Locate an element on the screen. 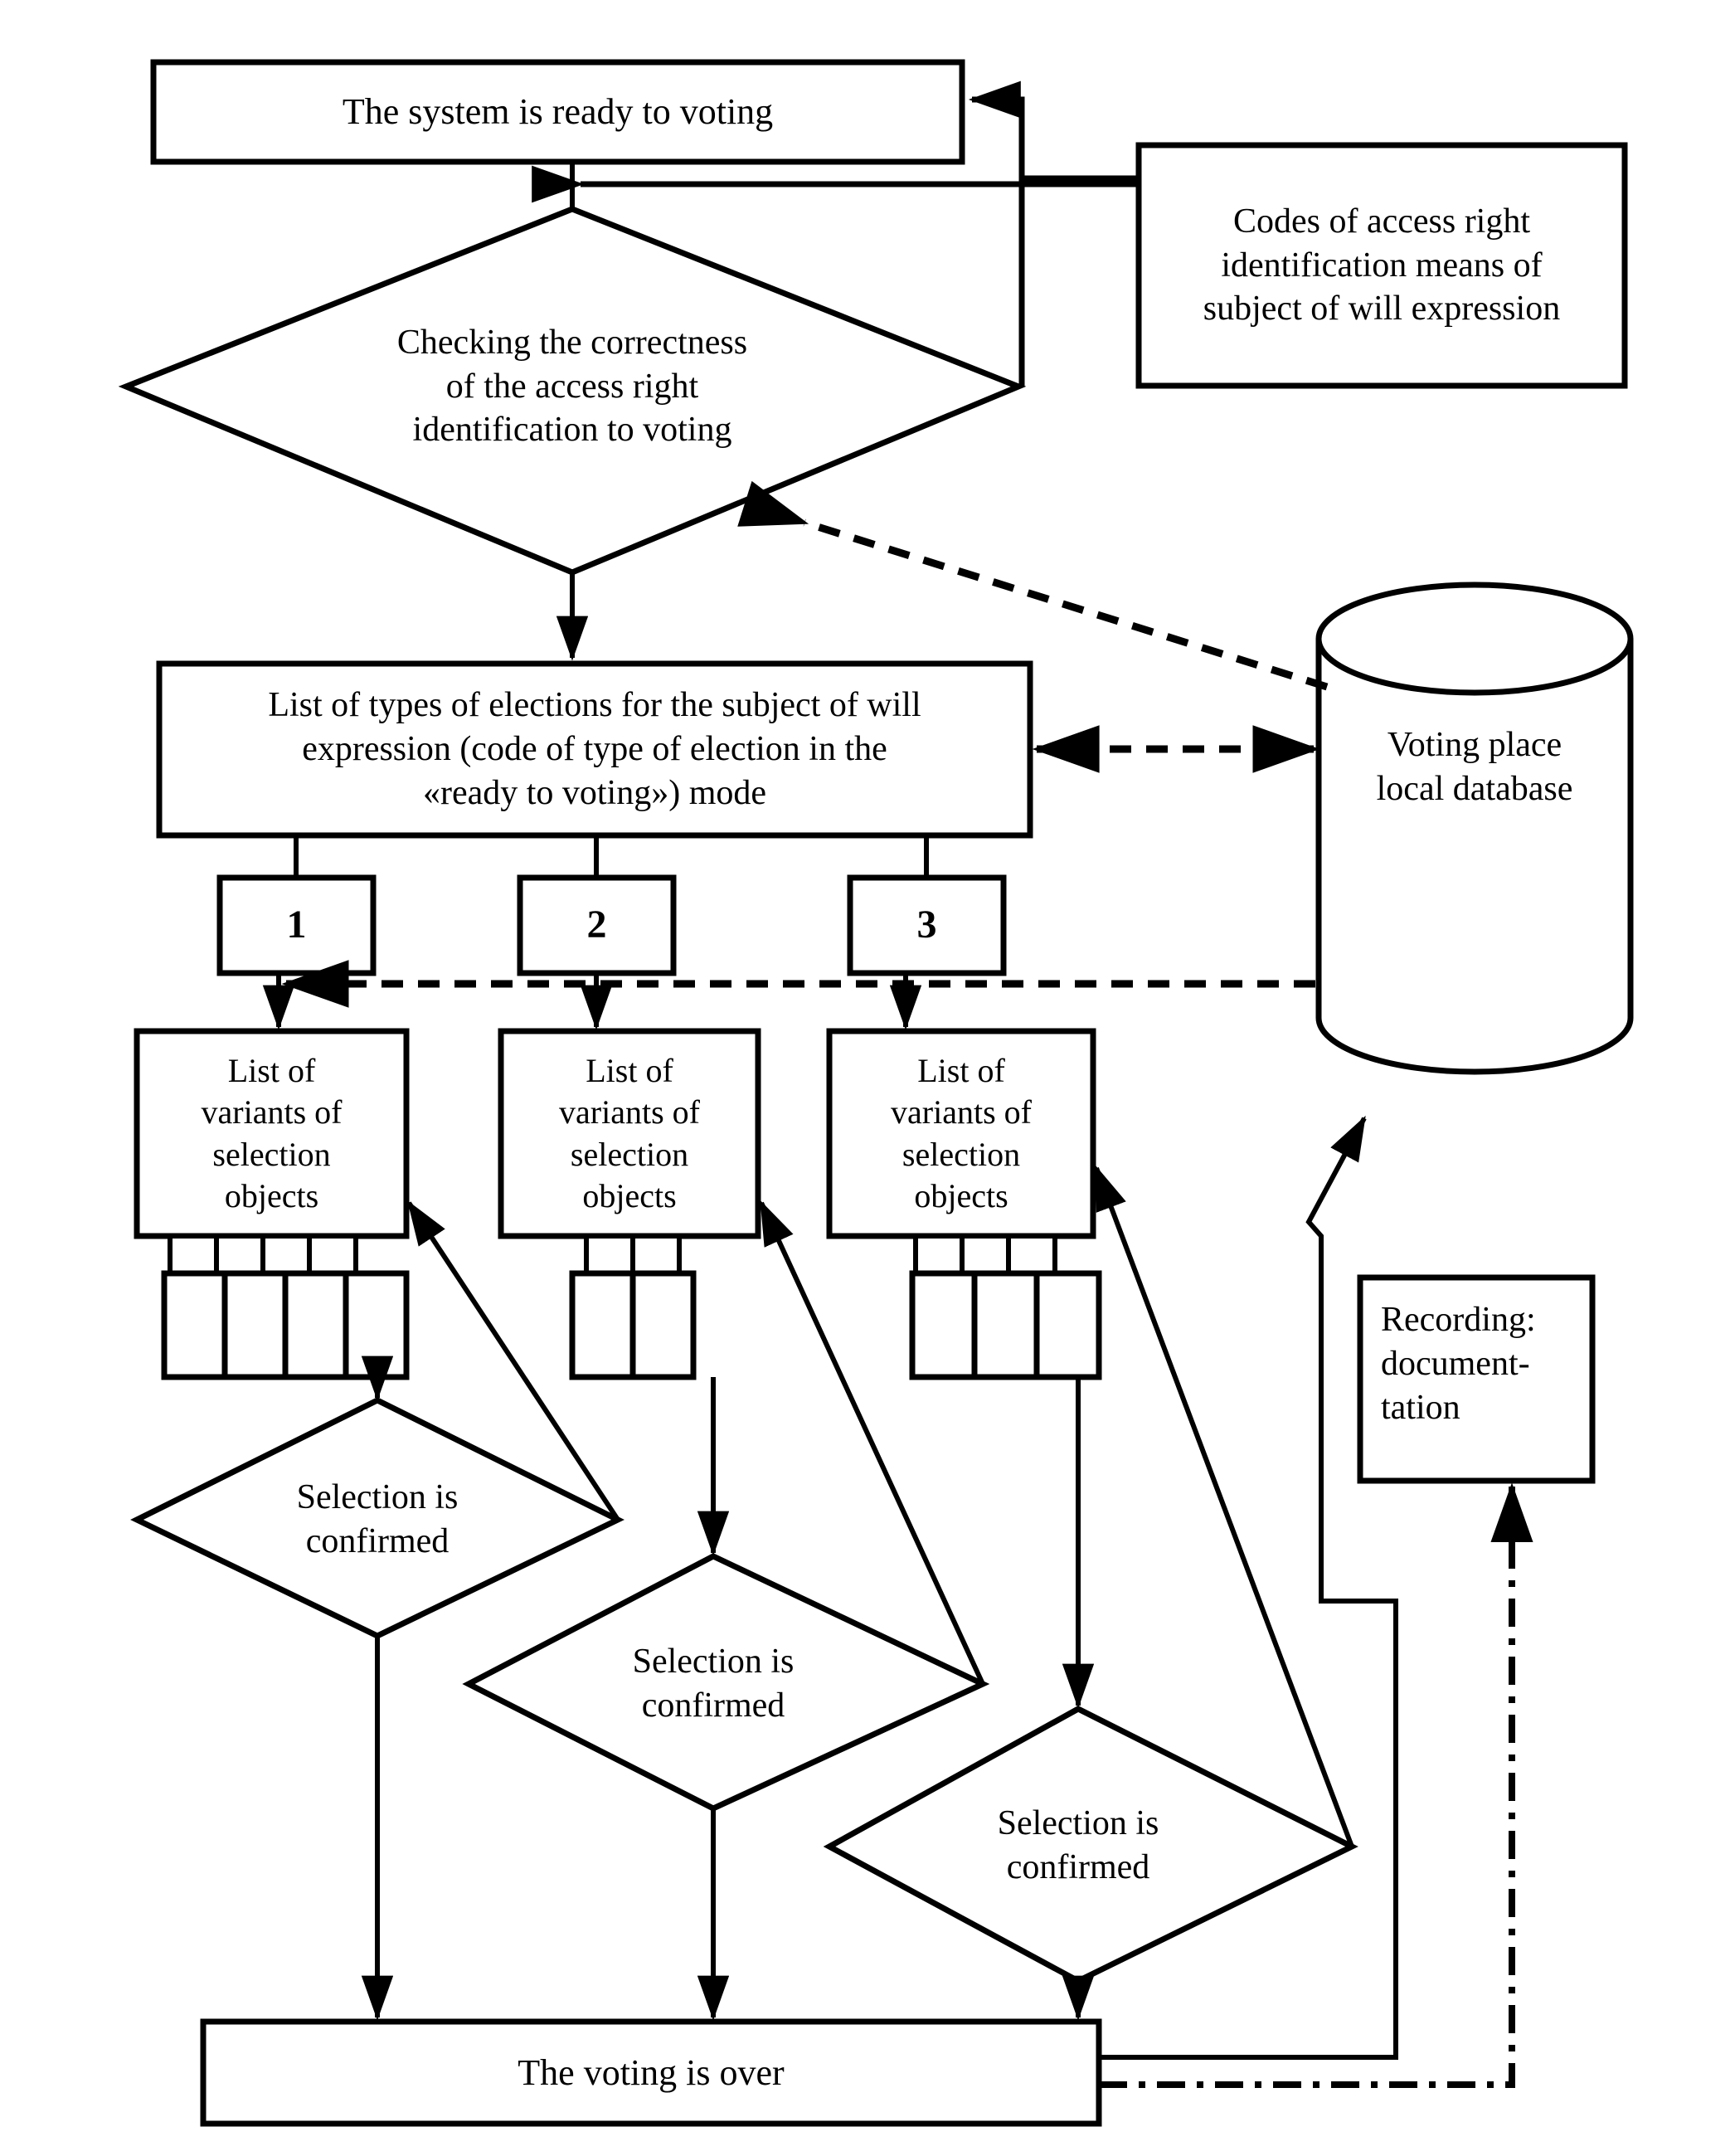  shape-check-access is located at coordinates (572, 391).